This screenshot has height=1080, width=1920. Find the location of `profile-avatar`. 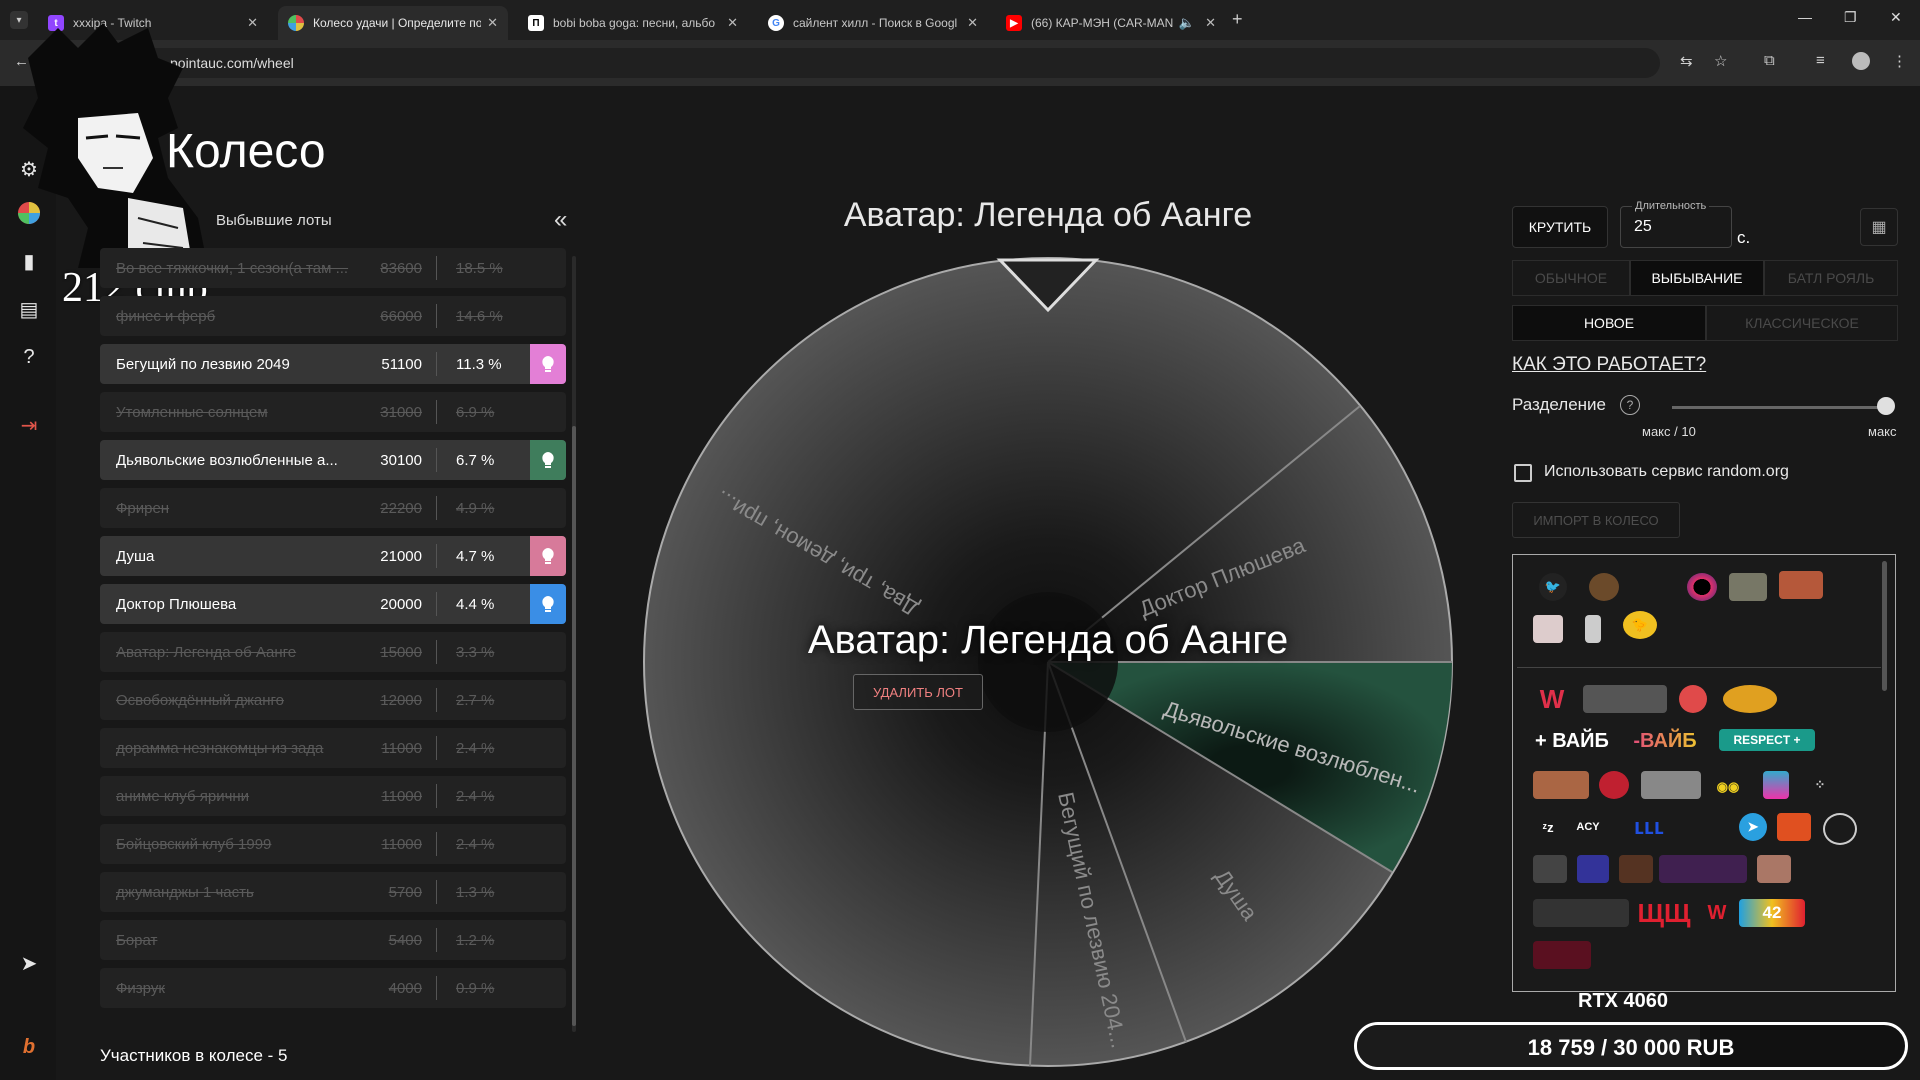

profile-avatar is located at coordinates (1861, 61).